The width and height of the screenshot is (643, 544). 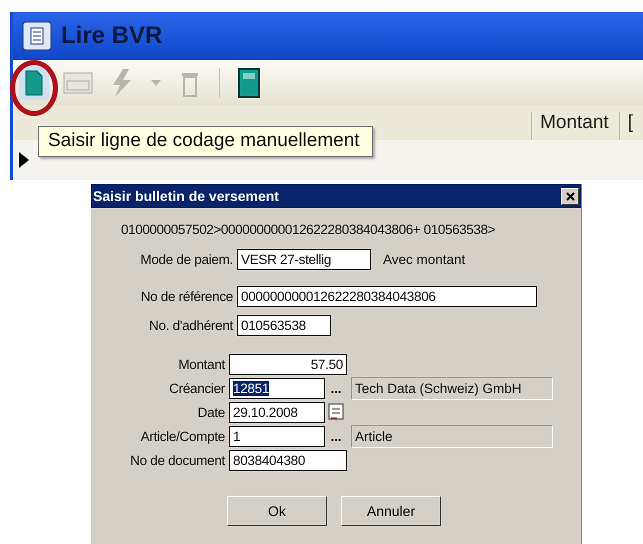 What do you see at coordinates (277, 388) in the screenshot?
I see `input-field: 12851` at bounding box center [277, 388].